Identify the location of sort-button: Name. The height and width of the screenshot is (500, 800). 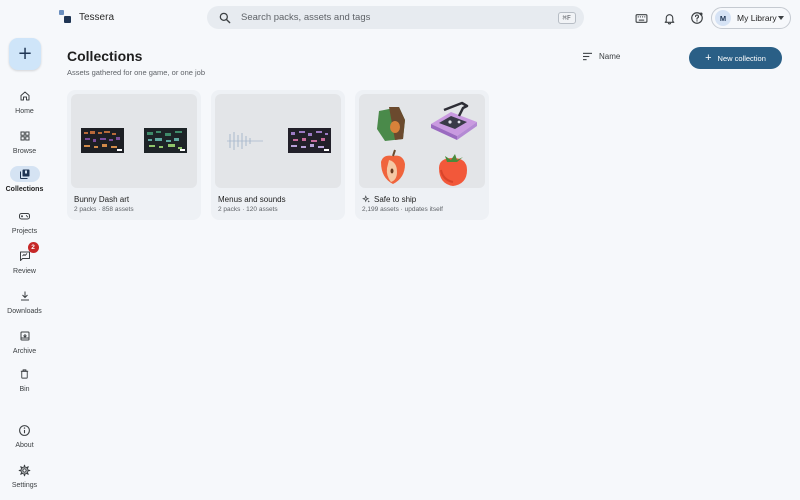
(601, 56).